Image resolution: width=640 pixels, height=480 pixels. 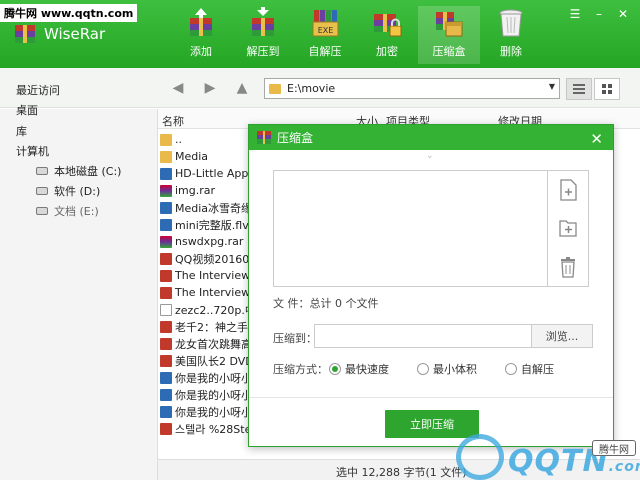 What do you see at coordinates (412, 88) in the screenshot?
I see `path-combobox: E:\movie ▼` at bounding box center [412, 88].